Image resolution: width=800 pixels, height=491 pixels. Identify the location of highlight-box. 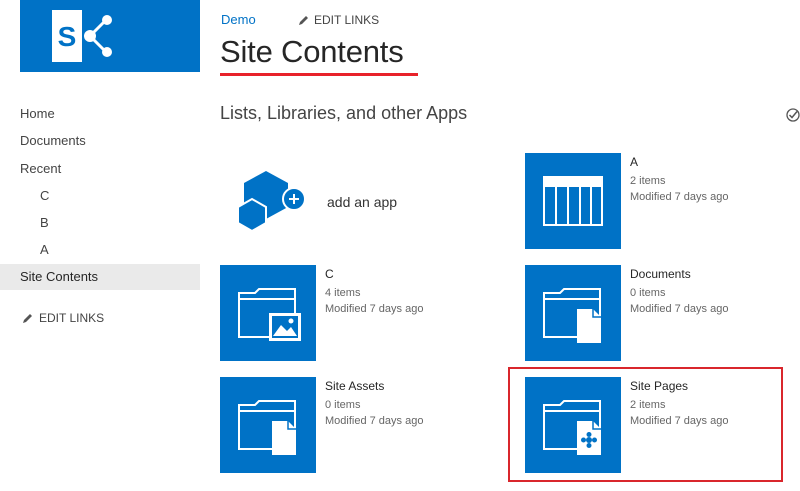
(645, 424).